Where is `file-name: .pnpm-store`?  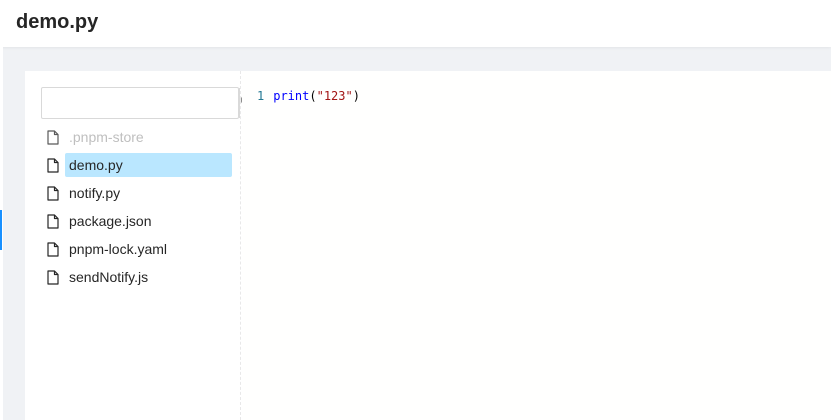 file-name: .pnpm-store is located at coordinates (106, 137).